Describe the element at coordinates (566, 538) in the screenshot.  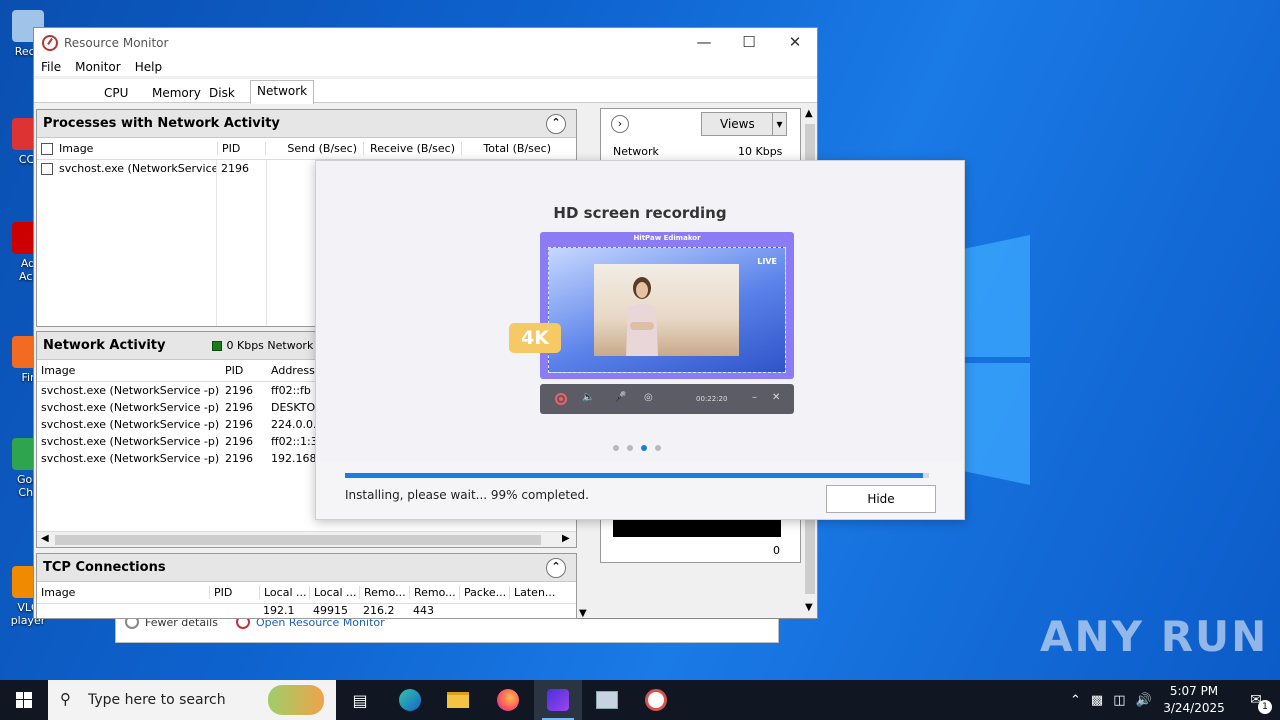
I see `scroll-right-icon: ▶` at that location.